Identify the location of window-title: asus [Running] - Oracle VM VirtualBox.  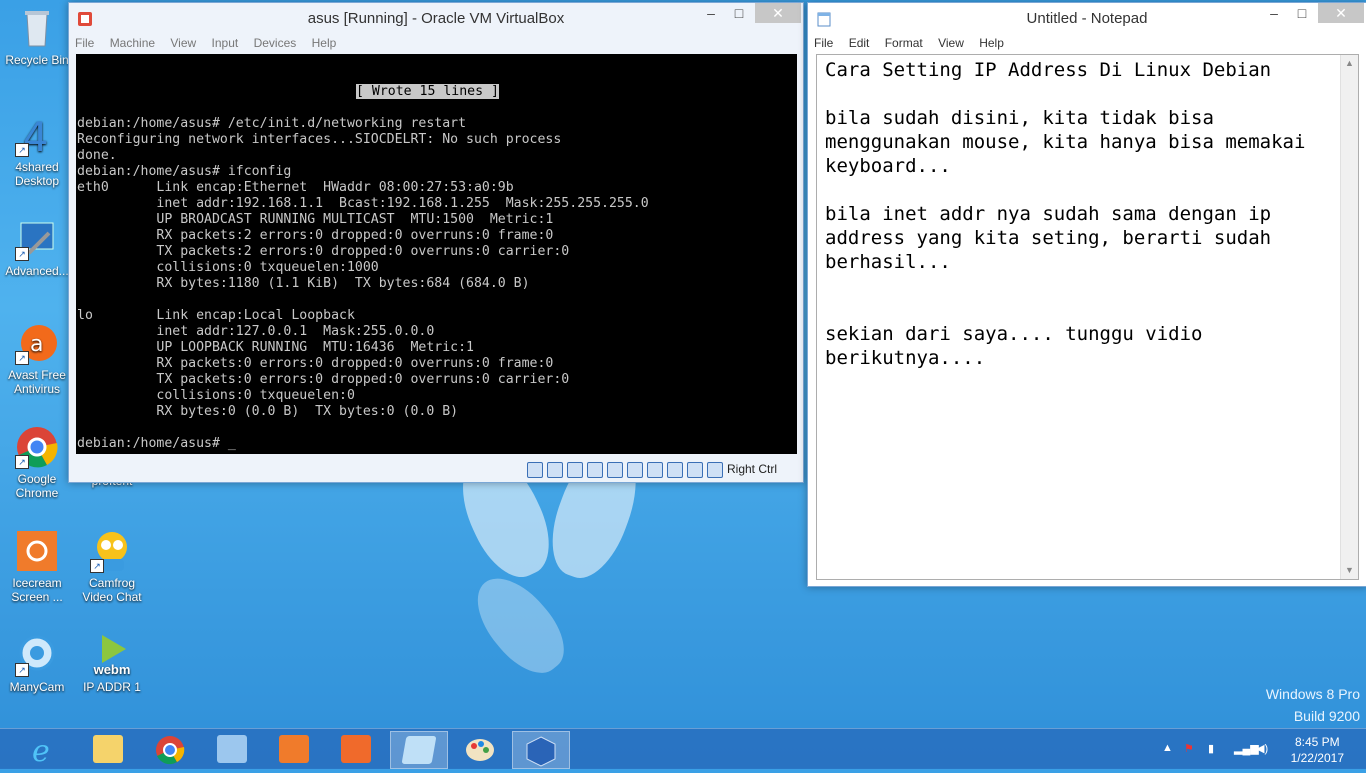
(436, 18).